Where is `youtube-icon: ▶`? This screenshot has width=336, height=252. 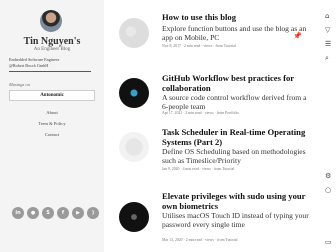 youtube-icon: ▶ is located at coordinates (78, 213).